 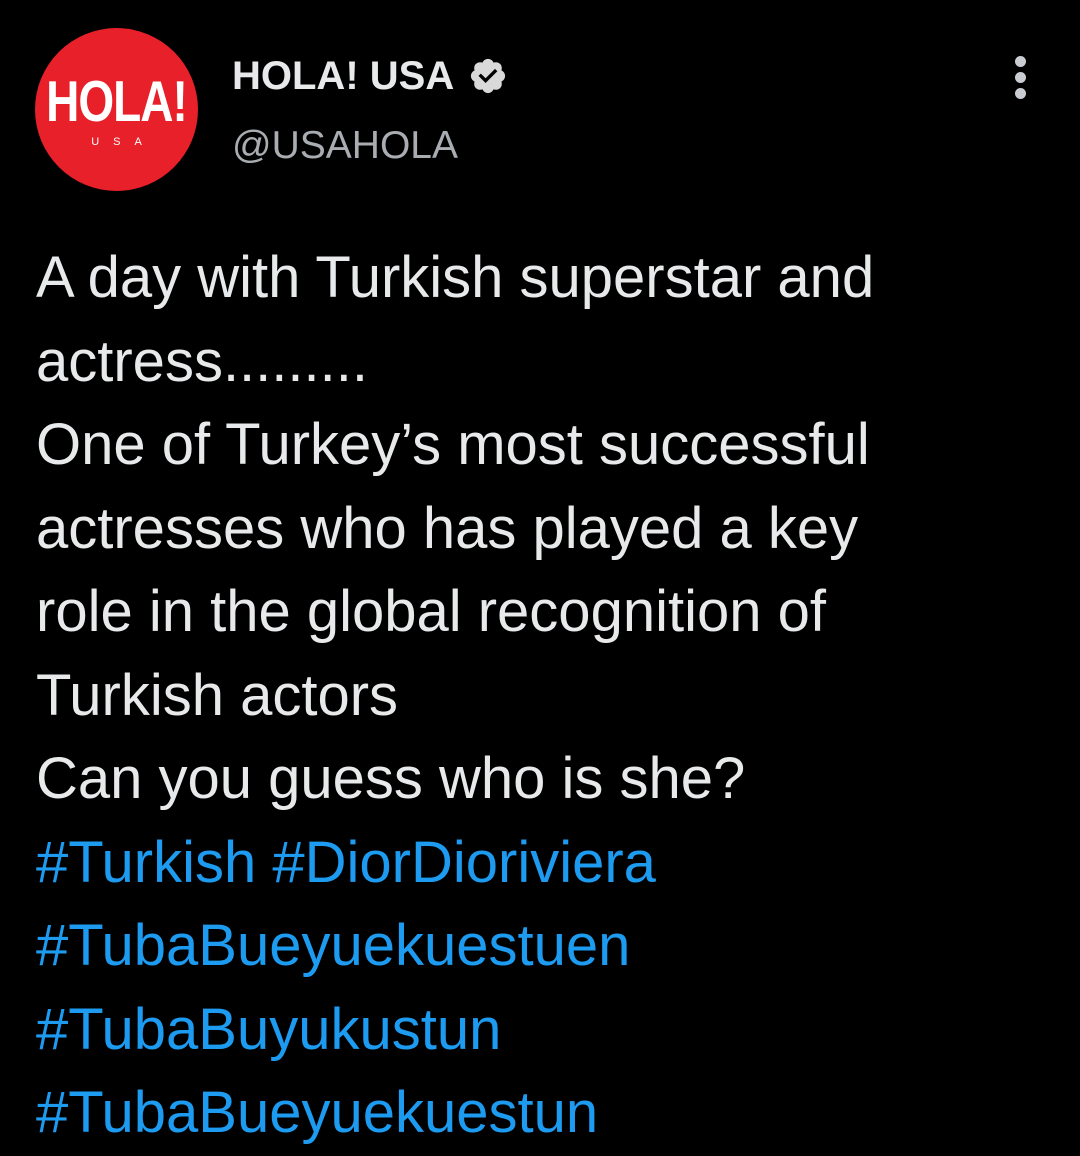 I want to click on hashtag-line: #TubaBueyuekuestuen, so click(x=546, y=946).